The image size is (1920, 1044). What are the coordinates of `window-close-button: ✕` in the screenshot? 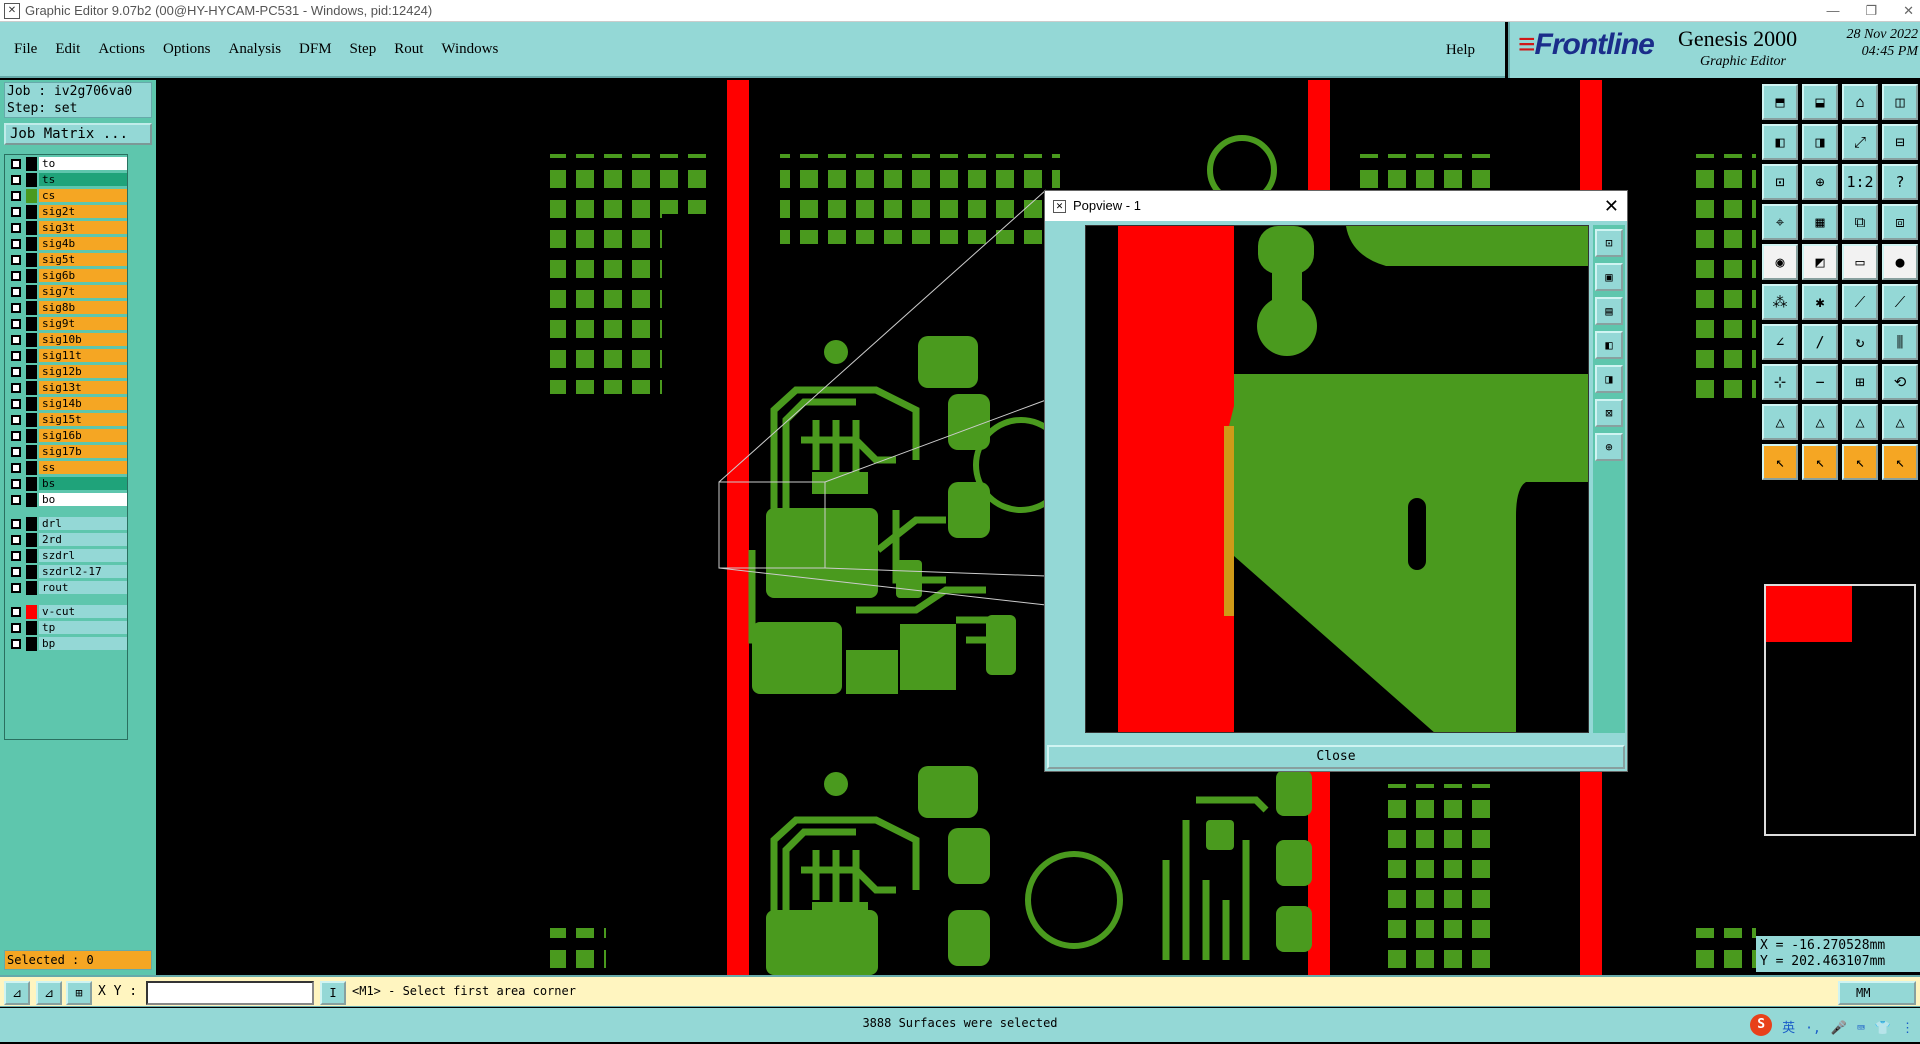 It's located at (1908, 11).